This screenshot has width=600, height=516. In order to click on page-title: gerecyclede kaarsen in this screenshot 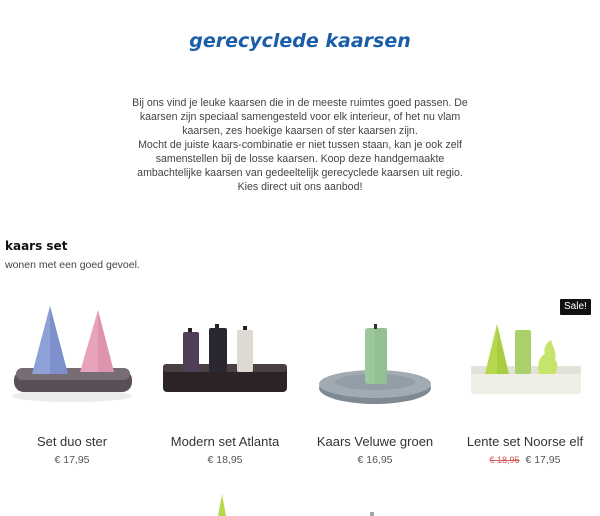, I will do `click(300, 41)`.